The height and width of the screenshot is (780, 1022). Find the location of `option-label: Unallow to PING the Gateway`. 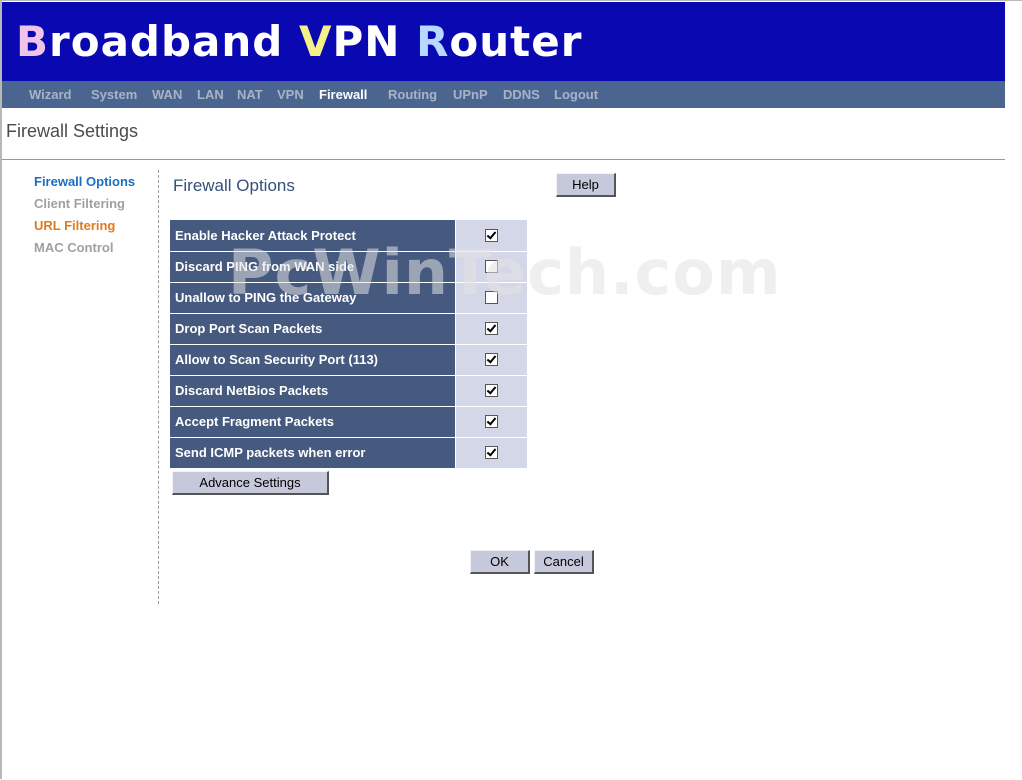

option-label: Unallow to PING the Gateway is located at coordinates (313, 298).